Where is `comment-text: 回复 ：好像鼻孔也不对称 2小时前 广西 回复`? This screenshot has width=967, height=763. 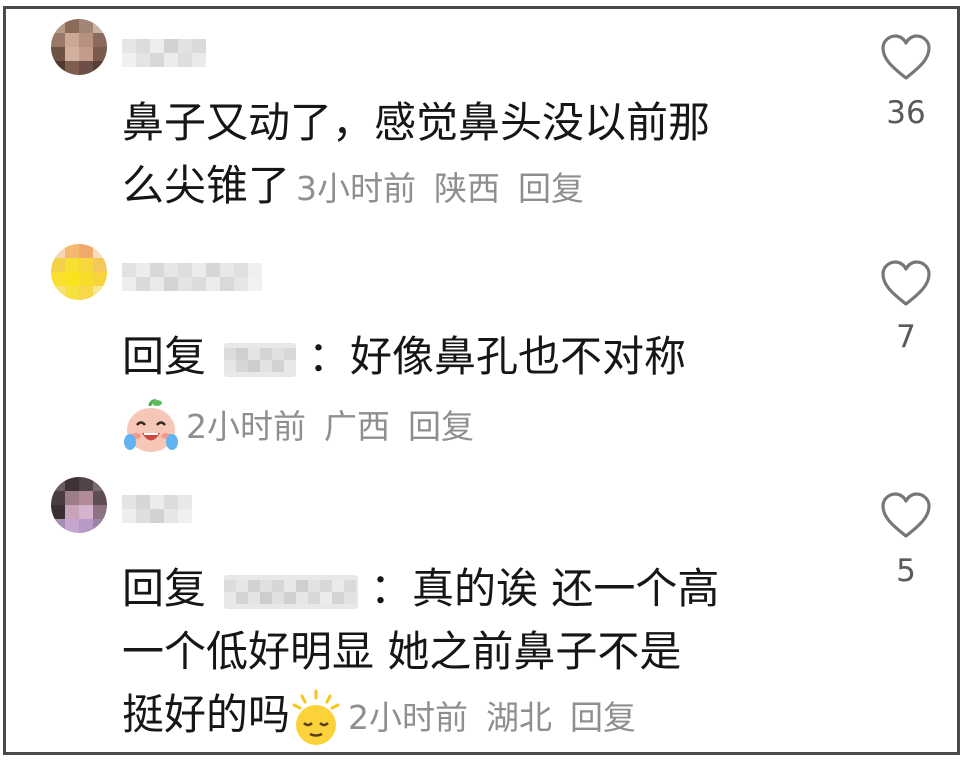
comment-text: 回复 ：好像鼻孔也不对称 2小时前 广西 回复 is located at coordinates (404, 391).